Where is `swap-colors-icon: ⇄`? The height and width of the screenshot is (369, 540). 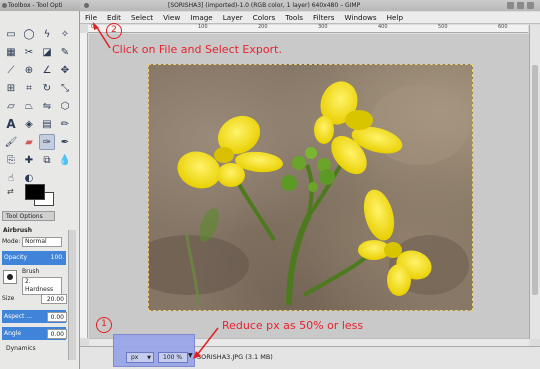 swap-colors-icon: ⇄ is located at coordinates (10, 191).